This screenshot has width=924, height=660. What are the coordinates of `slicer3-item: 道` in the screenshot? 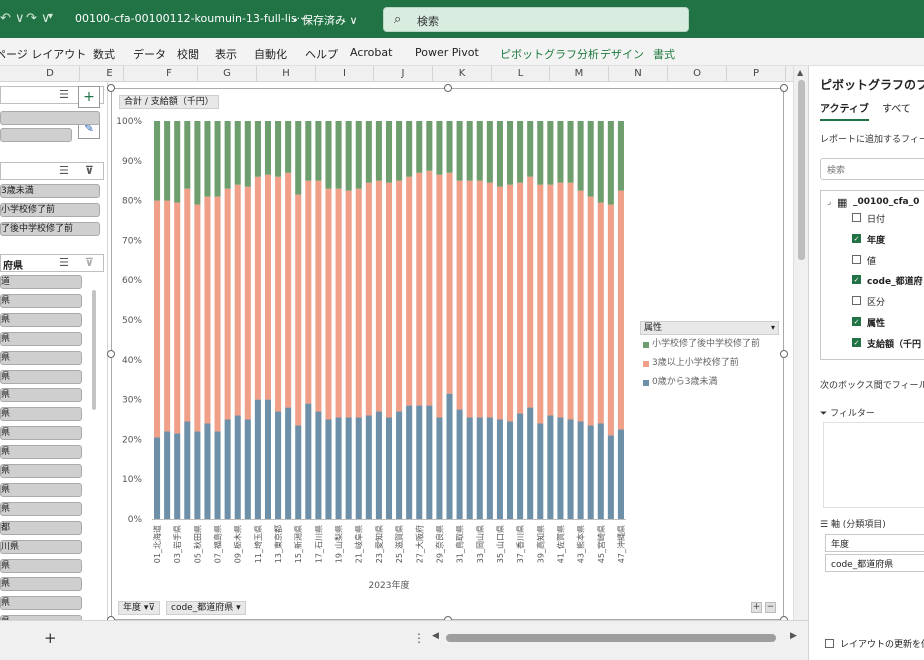 It's located at (41, 282).